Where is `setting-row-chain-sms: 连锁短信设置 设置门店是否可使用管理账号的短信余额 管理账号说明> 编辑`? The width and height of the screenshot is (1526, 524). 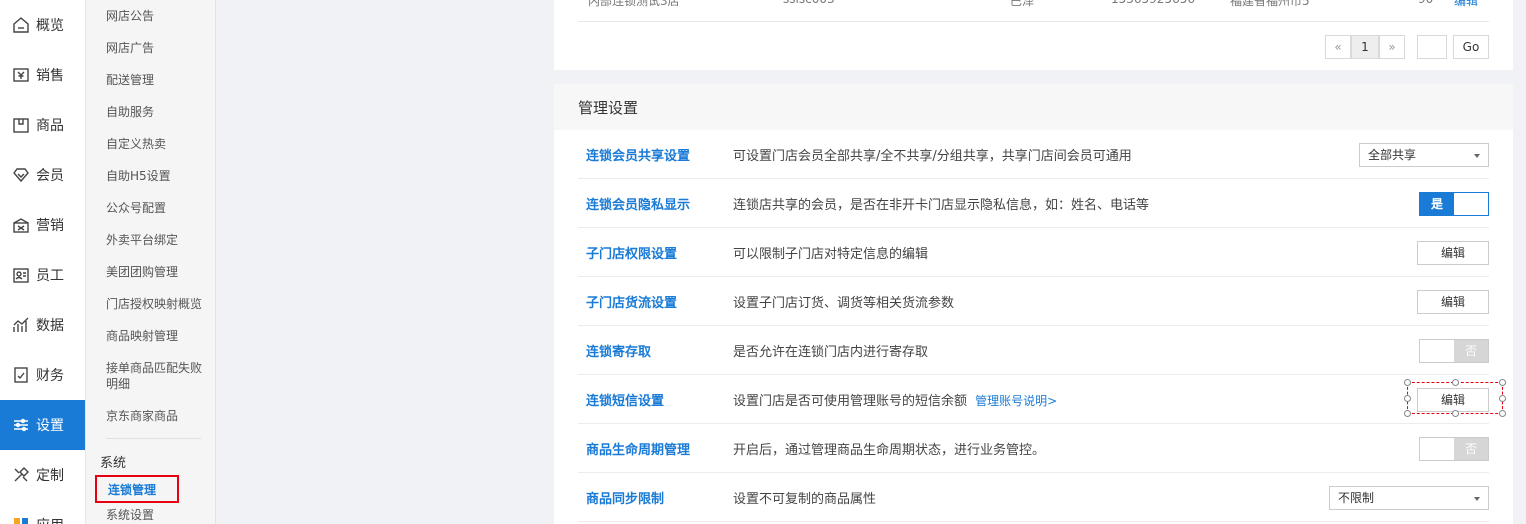 setting-row-chain-sms: 连锁短信设置 设置门店是否可使用管理账号的短信余额 管理账号说明> 编辑 is located at coordinates (1042, 399).